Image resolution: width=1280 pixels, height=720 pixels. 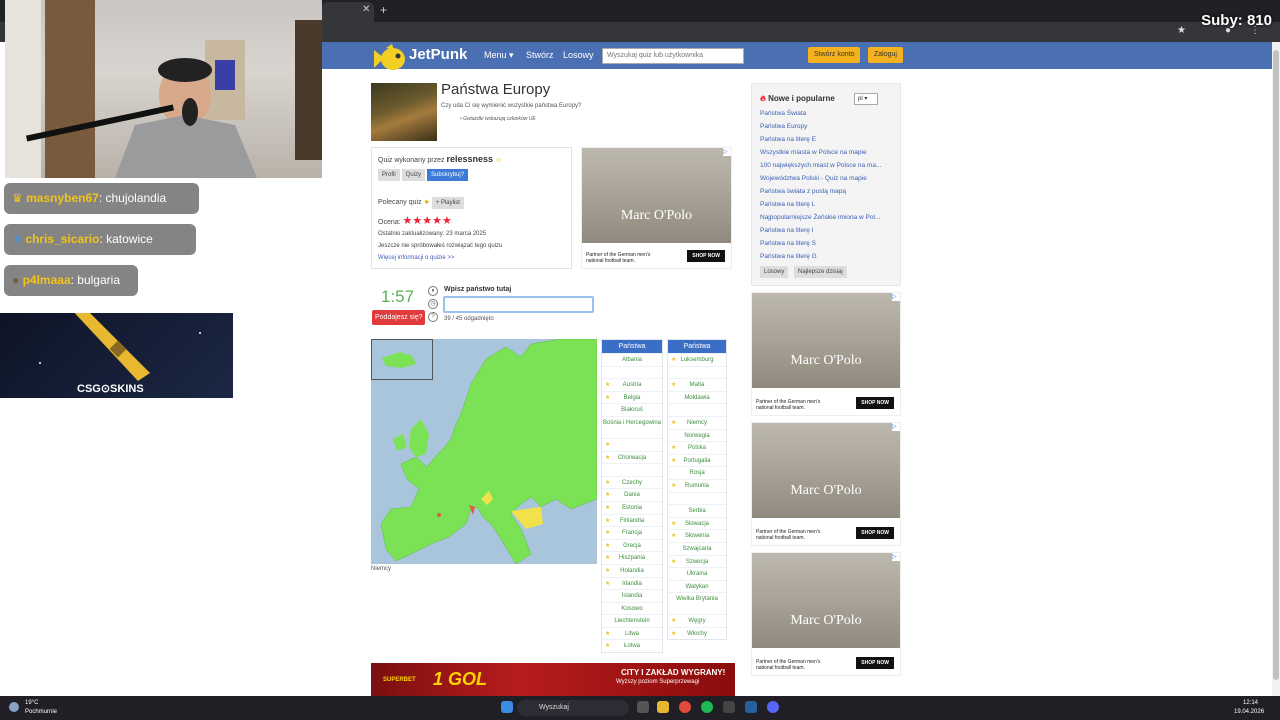 I want to click on made-by-label: Quiz wykonany przez, so click(x=411, y=160).